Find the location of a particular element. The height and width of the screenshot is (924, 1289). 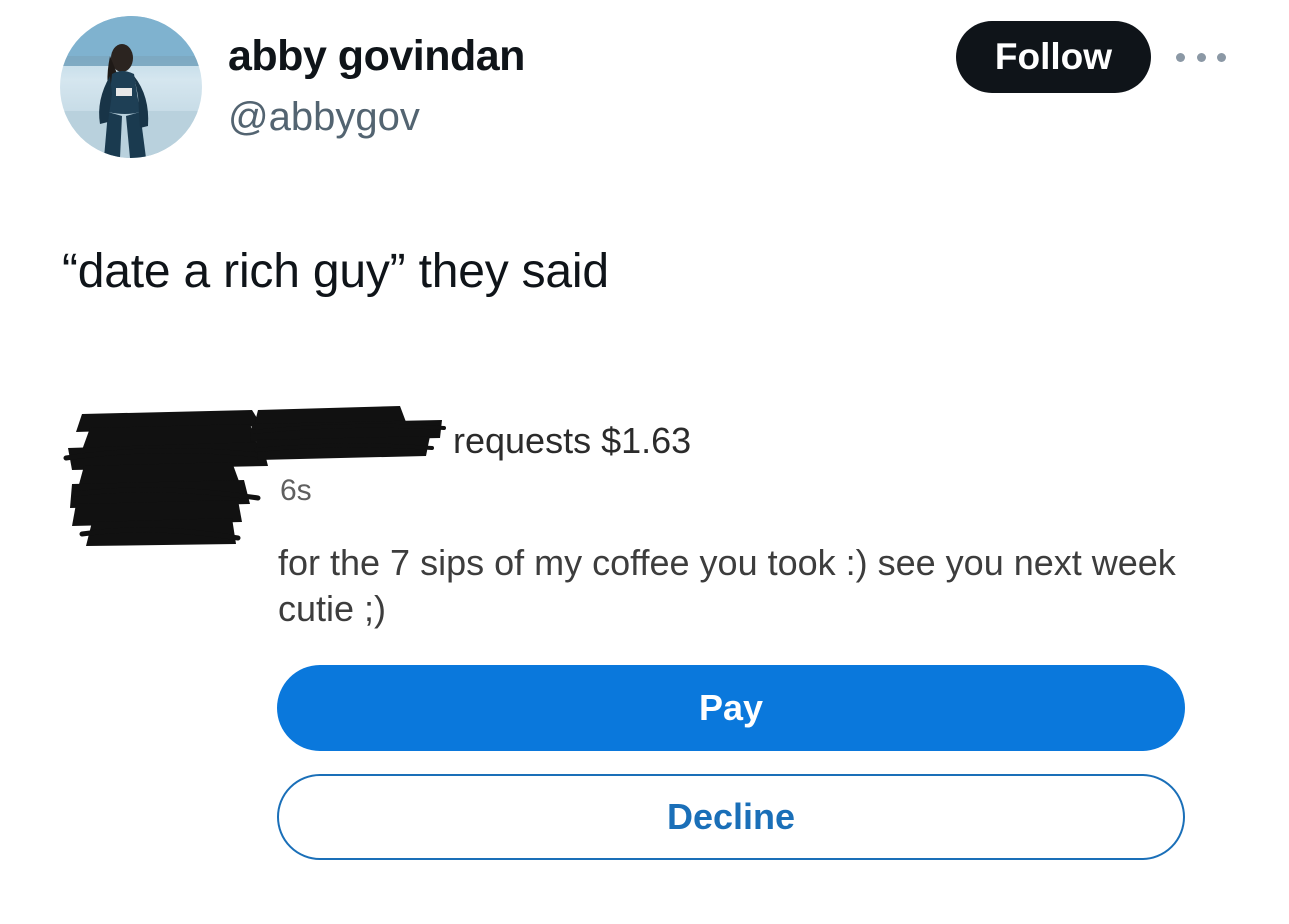

pay-button: Pay is located at coordinates (731, 708).